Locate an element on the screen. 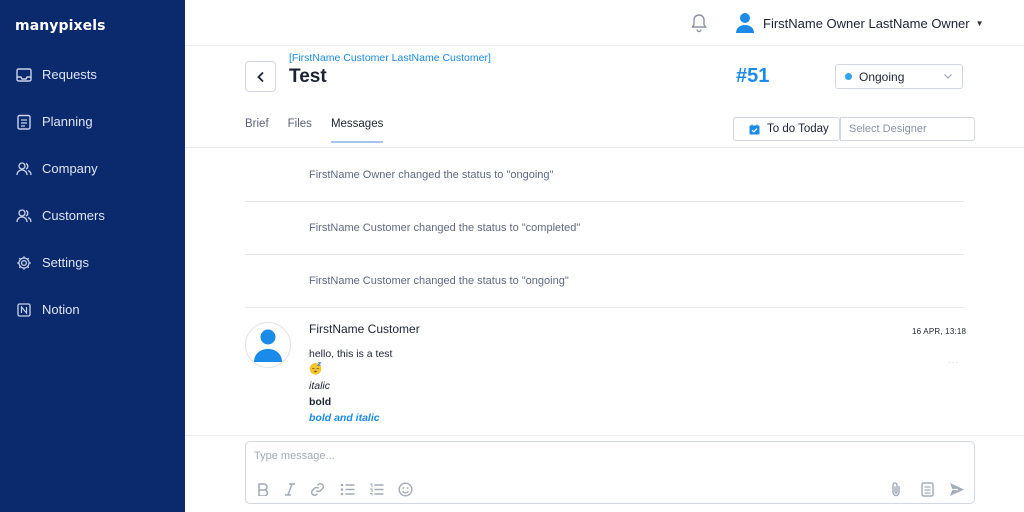  sidebar-item-settings: Settings is located at coordinates (92, 262).